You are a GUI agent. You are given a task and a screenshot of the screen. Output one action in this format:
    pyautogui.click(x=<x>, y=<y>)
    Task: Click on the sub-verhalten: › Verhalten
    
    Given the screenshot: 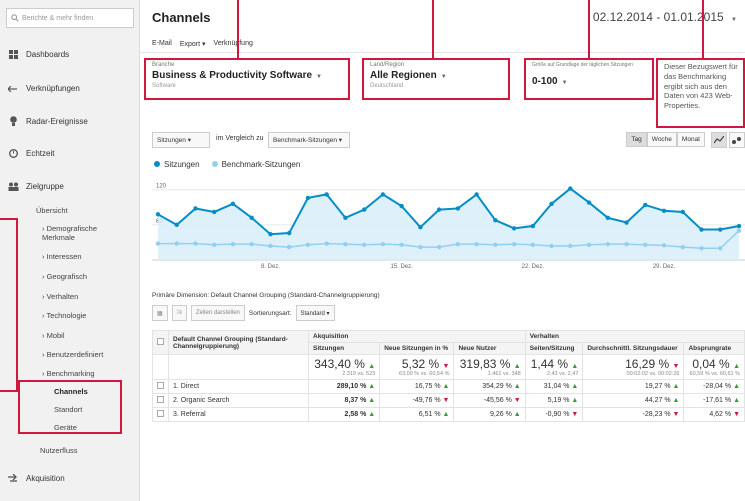 What is the action you would take?
    pyautogui.click(x=60, y=296)
    